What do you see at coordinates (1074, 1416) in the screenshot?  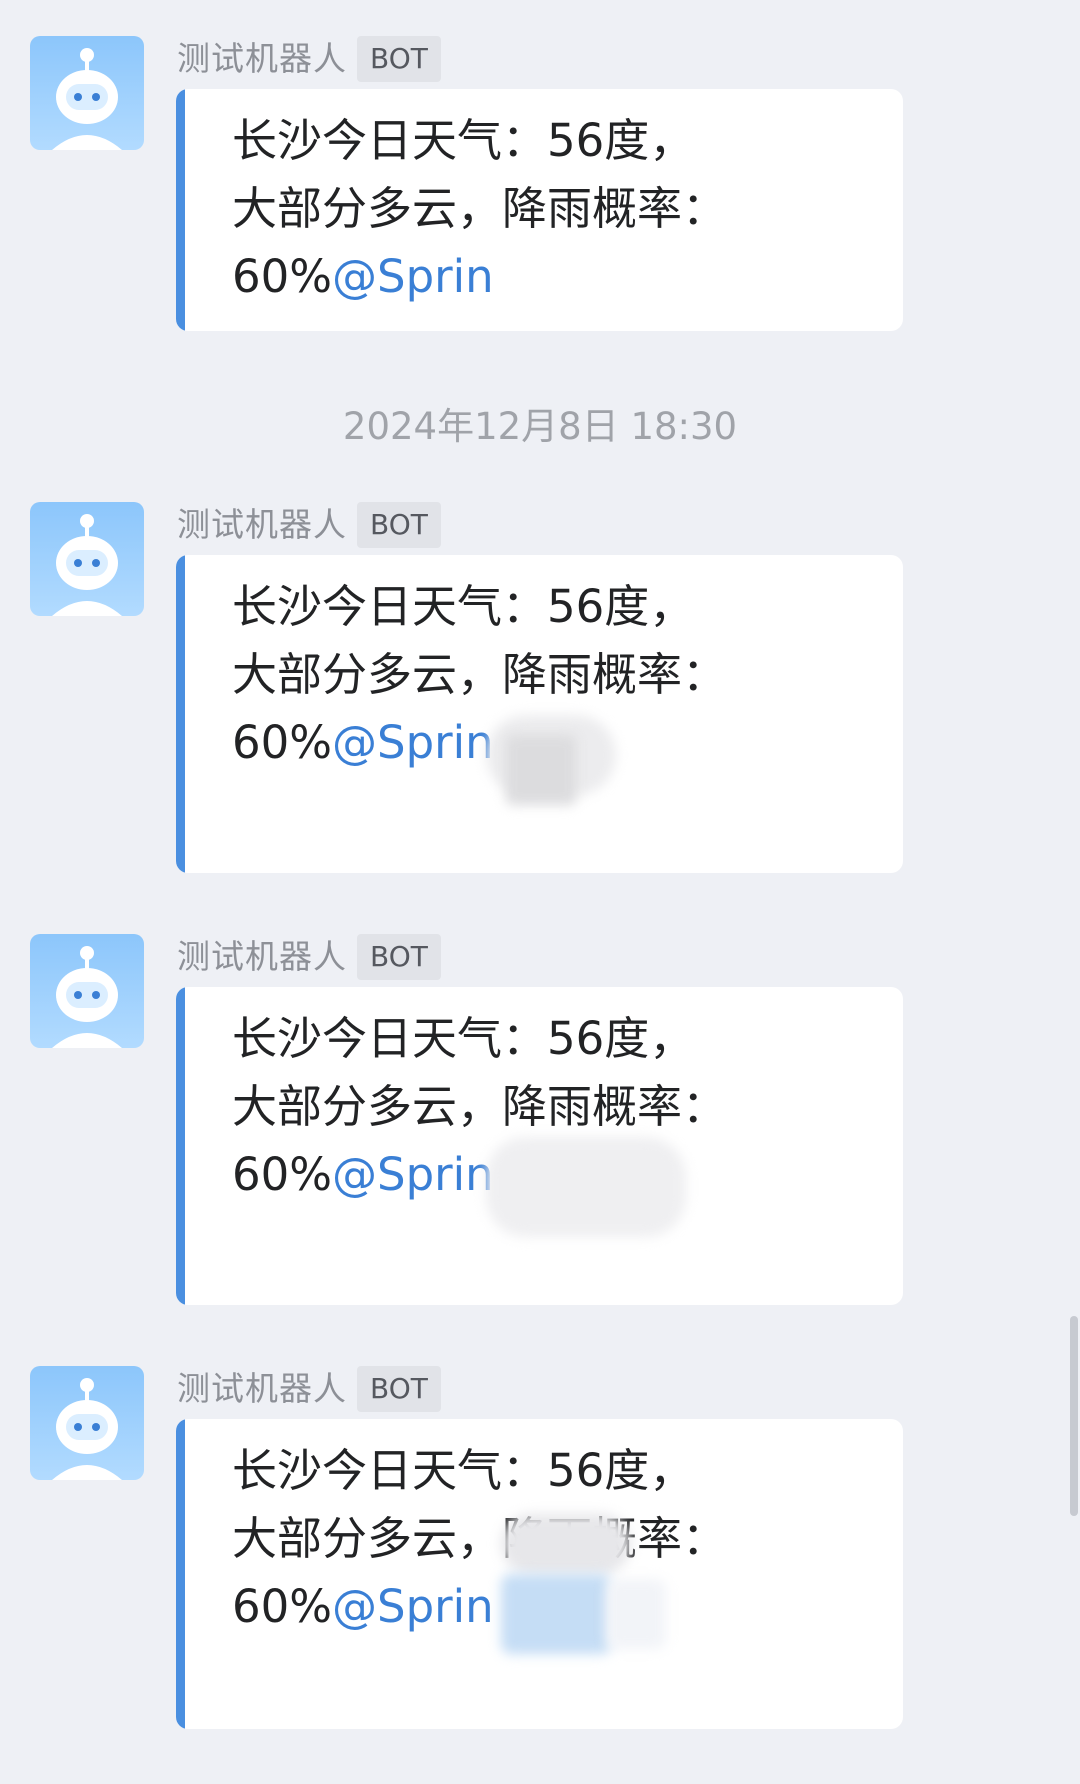 I see `scrollbar` at bounding box center [1074, 1416].